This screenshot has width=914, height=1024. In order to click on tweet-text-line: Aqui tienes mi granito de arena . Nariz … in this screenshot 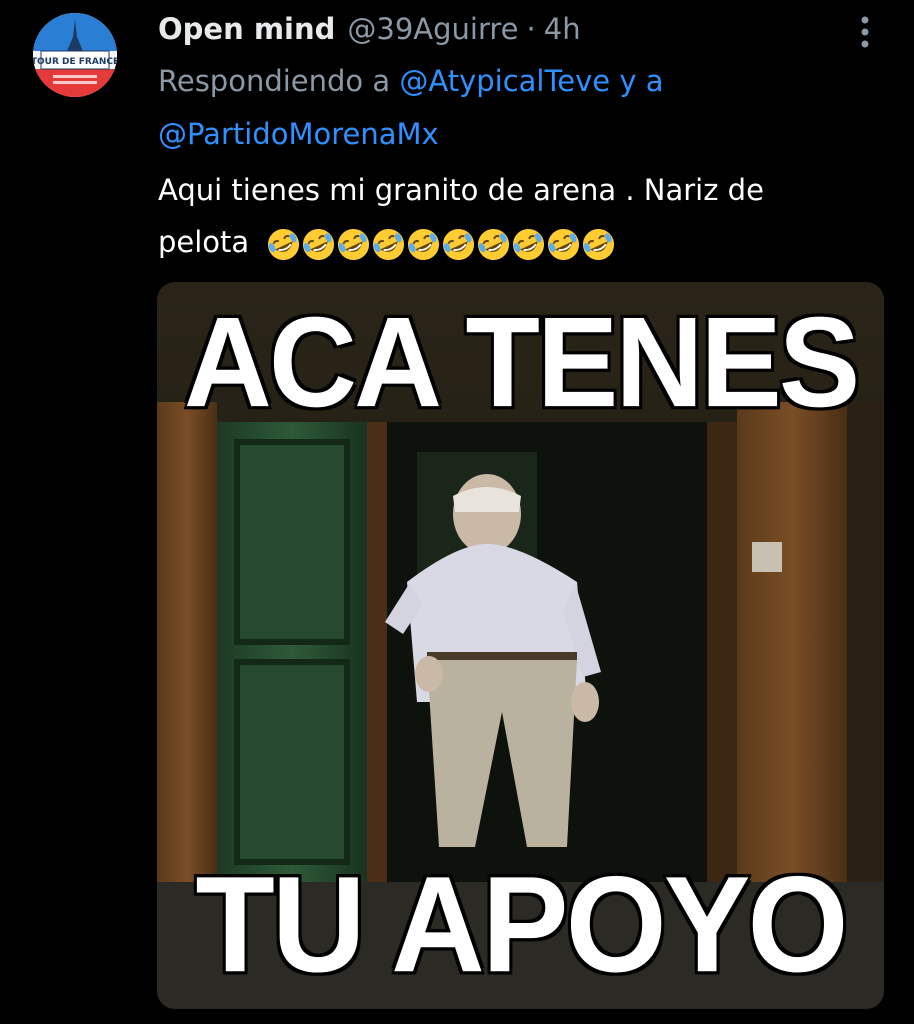, I will do `click(461, 190)`.